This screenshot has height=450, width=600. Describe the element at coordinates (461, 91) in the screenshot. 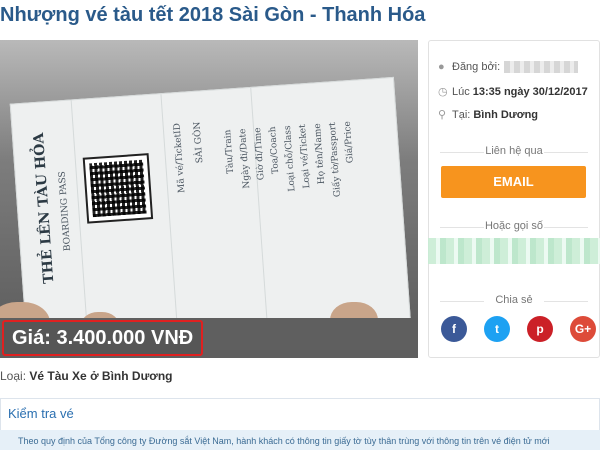

I see `time-label: Lúc` at that location.